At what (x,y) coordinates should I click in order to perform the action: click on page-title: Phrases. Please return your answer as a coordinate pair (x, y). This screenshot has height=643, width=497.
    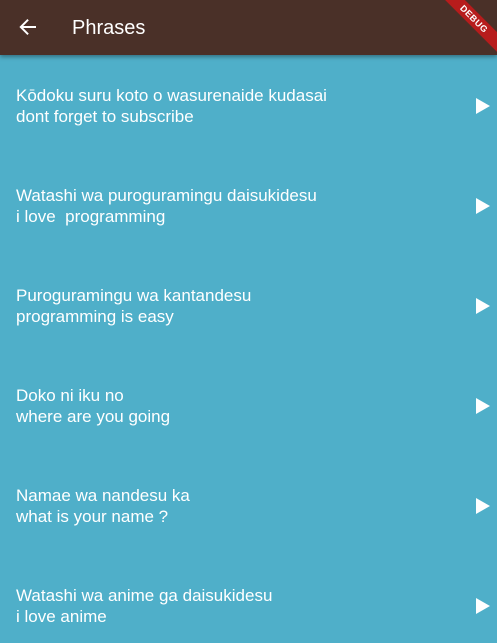
    Looking at the image, I should click on (109, 28).